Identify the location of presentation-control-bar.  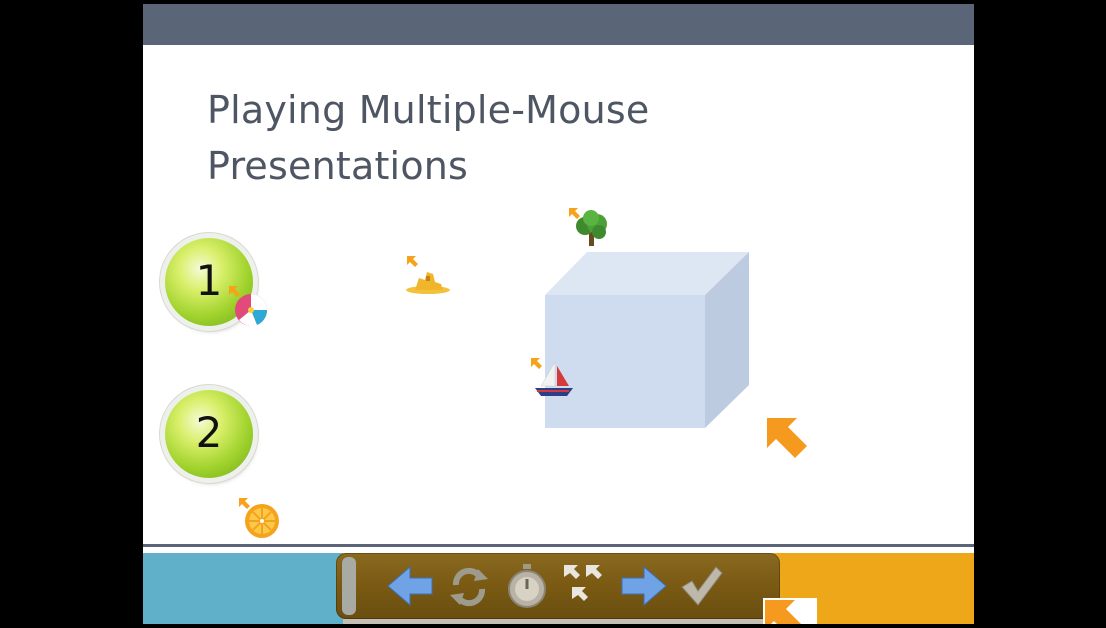
(558, 586).